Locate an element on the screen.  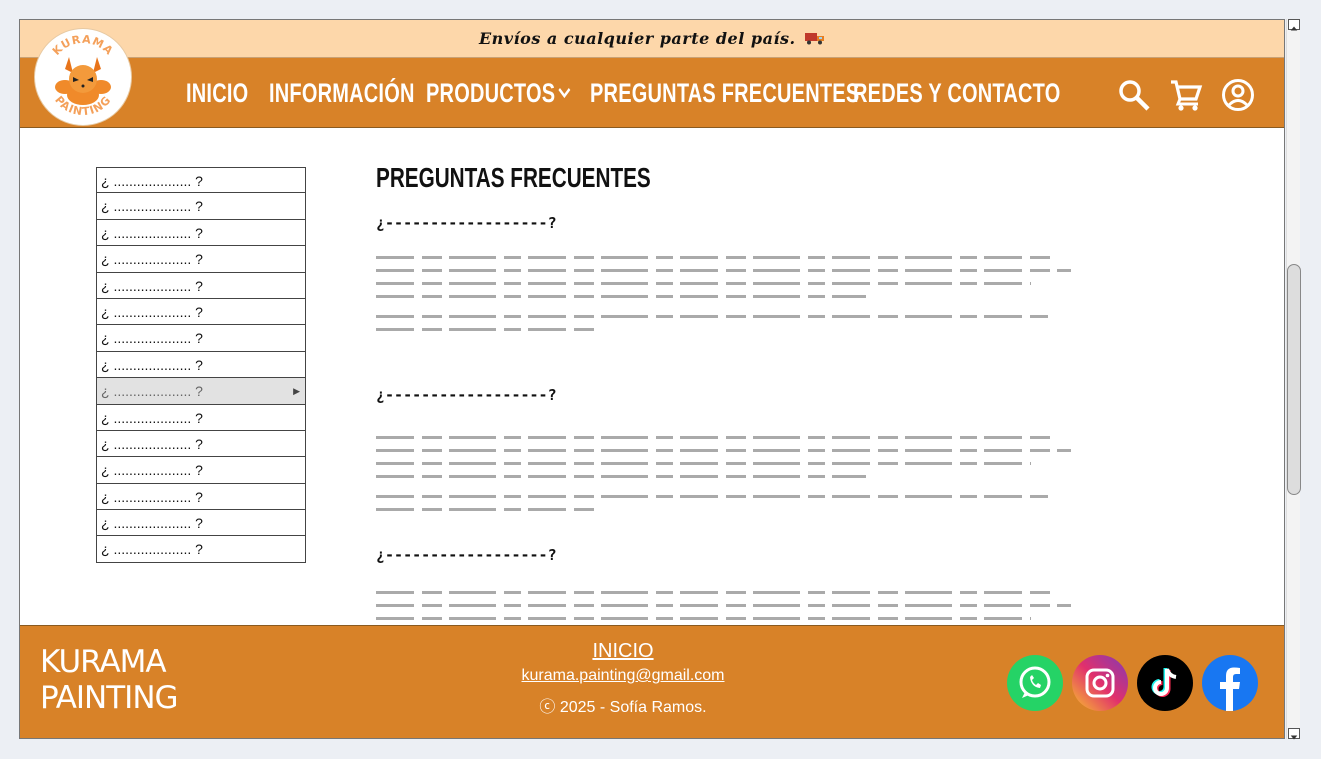
faq-sidebar-item-active: ¿ .................... ? ▶ is located at coordinates (201, 391).